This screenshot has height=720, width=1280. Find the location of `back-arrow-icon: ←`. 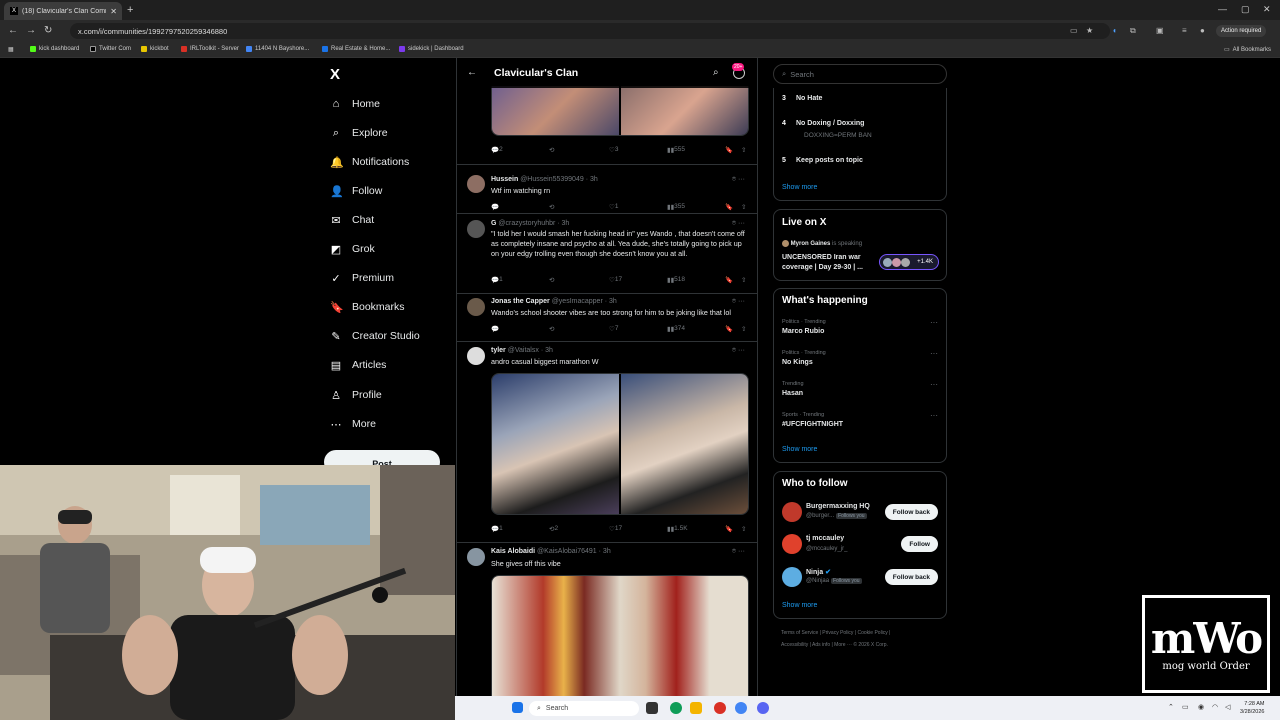

back-arrow-icon: ← is located at coordinates (472, 72).